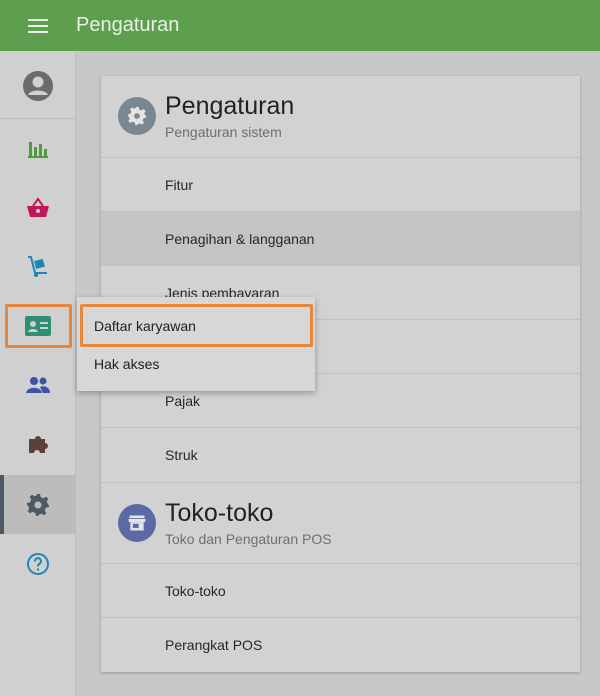  I want to click on stores-section-title: Toko-toko, so click(219, 513).